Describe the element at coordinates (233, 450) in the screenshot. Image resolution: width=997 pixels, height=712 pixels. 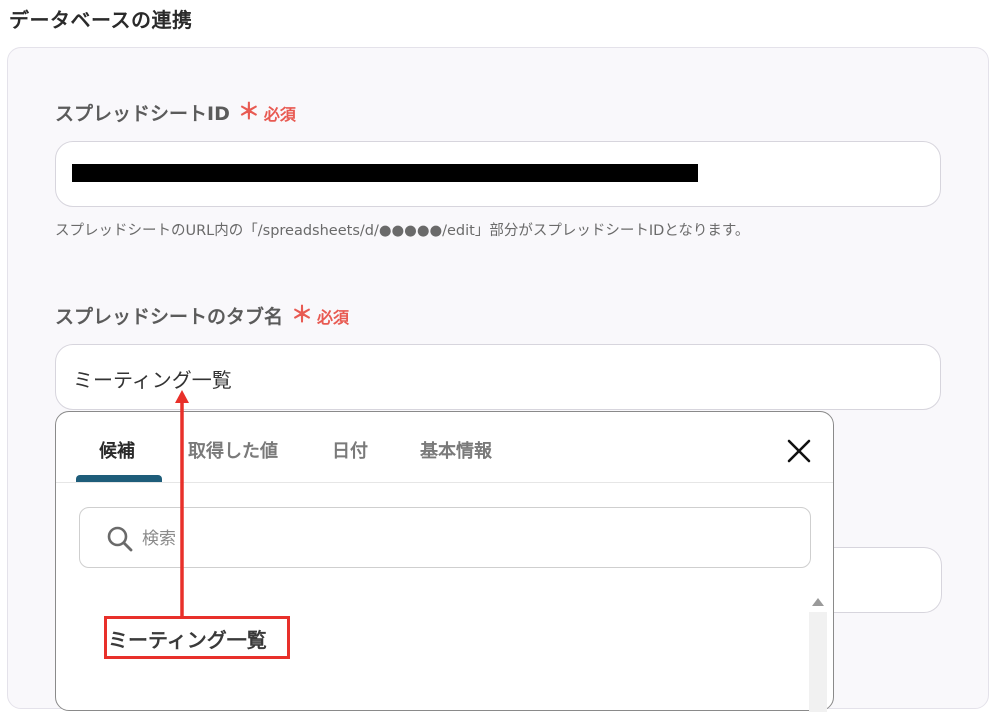
I see `tab-retrieved-values: 取得した値` at that location.